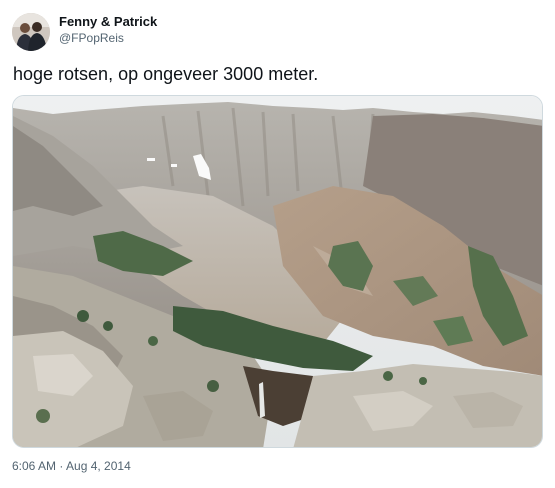 This screenshot has height=488, width=555. What do you see at coordinates (166, 74) in the screenshot?
I see `tweet-text: hoge rotsen, op ongeveer 3000 meter.` at bounding box center [166, 74].